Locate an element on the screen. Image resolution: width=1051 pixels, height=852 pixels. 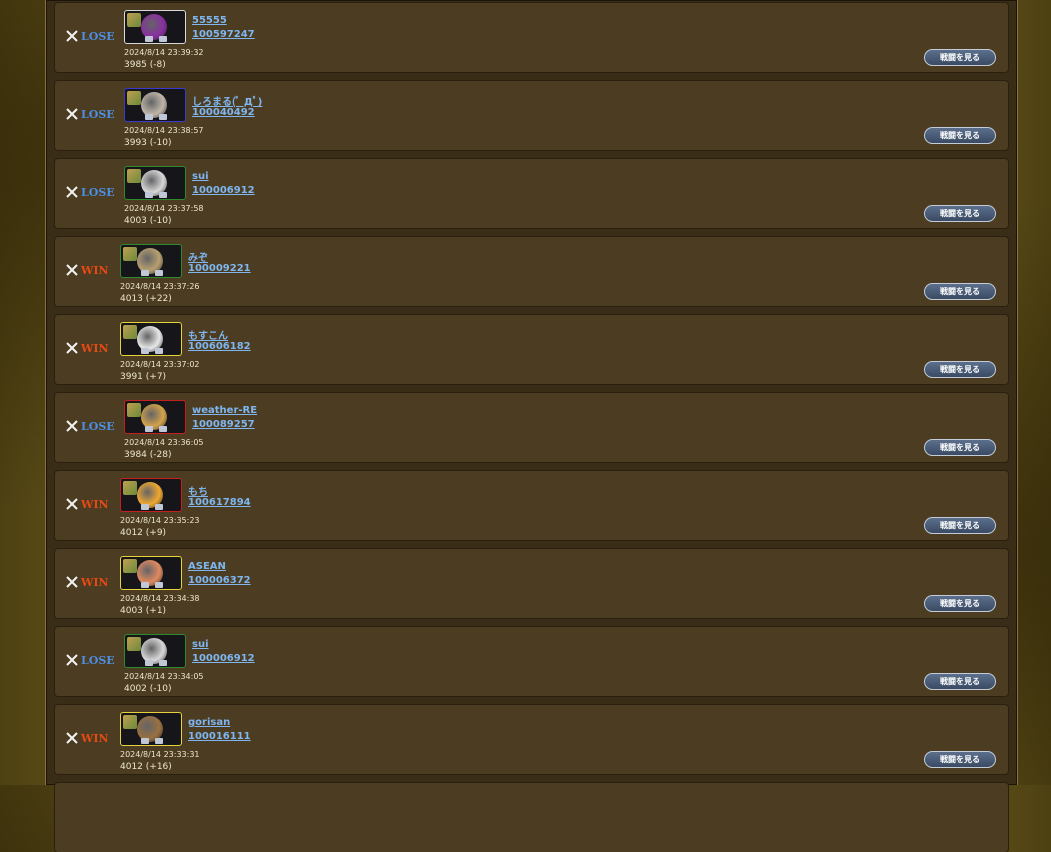
match-timestamp: 2024/8/14 23:38:57 is located at coordinates (164, 130).